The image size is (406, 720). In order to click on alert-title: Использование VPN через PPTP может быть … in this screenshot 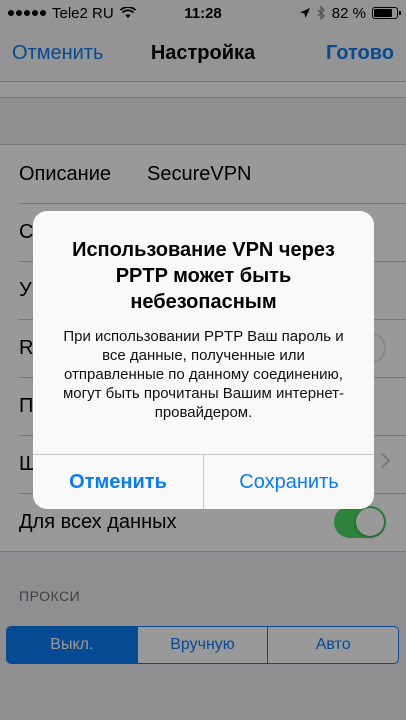, I will do `click(203, 276)`.